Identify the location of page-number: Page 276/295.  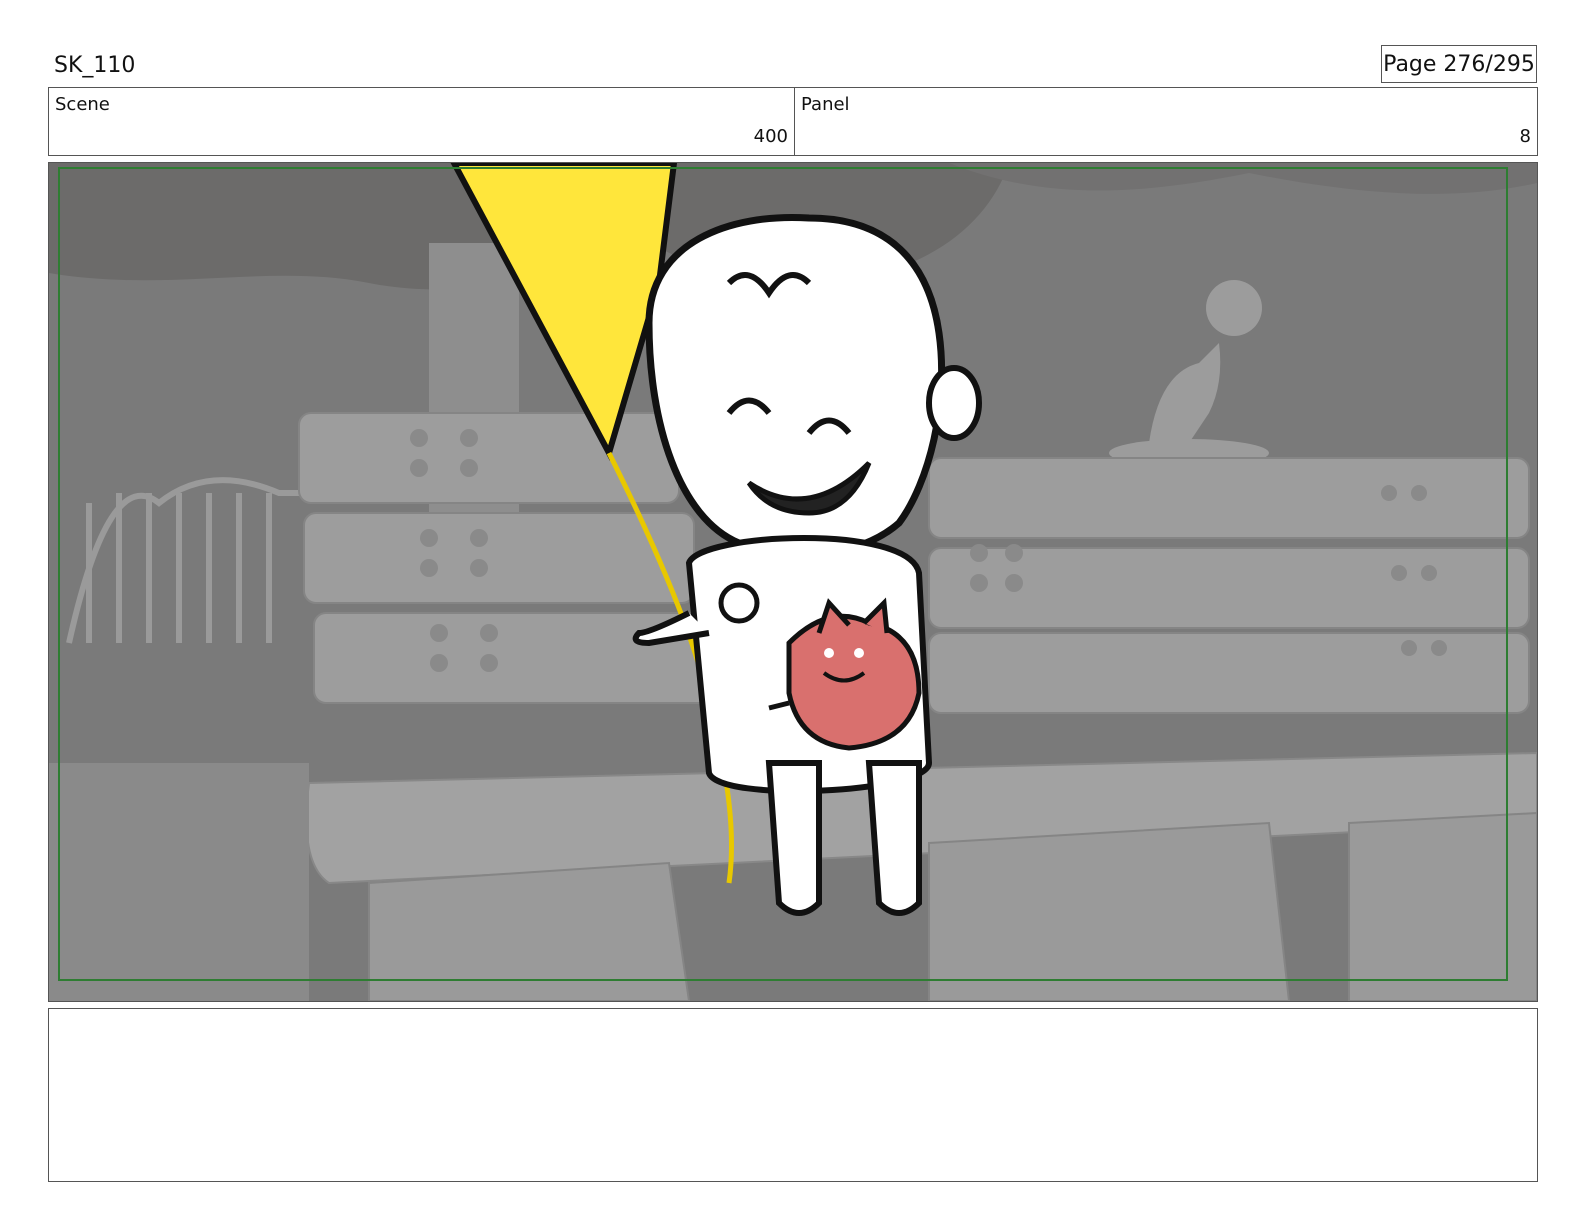
(1459, 64).